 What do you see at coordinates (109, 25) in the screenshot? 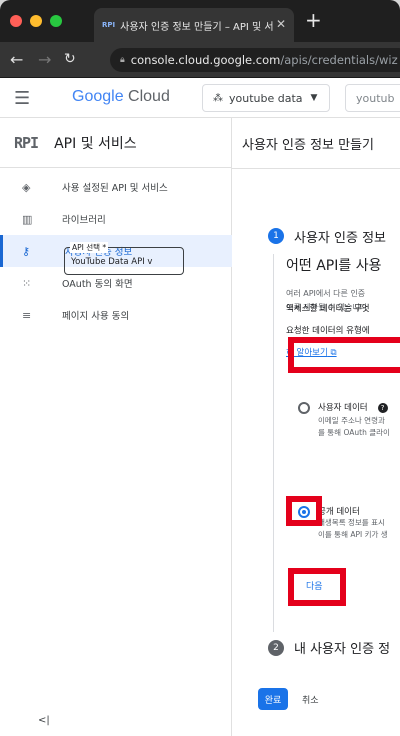
I see `tab-favicon-icon: RPI` at bounding box center [109, 25].